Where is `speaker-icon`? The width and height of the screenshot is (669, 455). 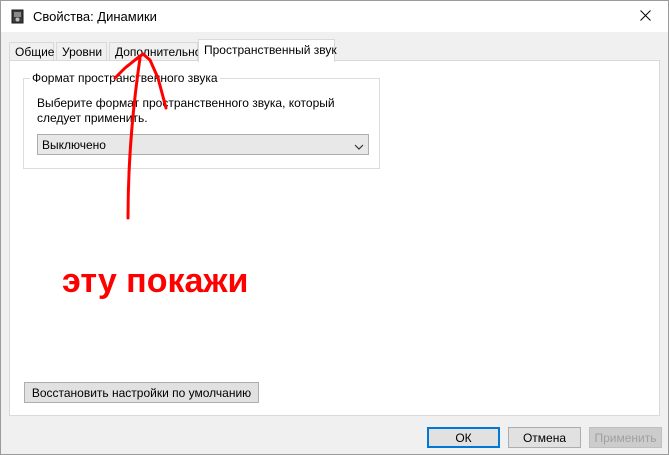
speaker-icon is located at coordinates (18, 16).